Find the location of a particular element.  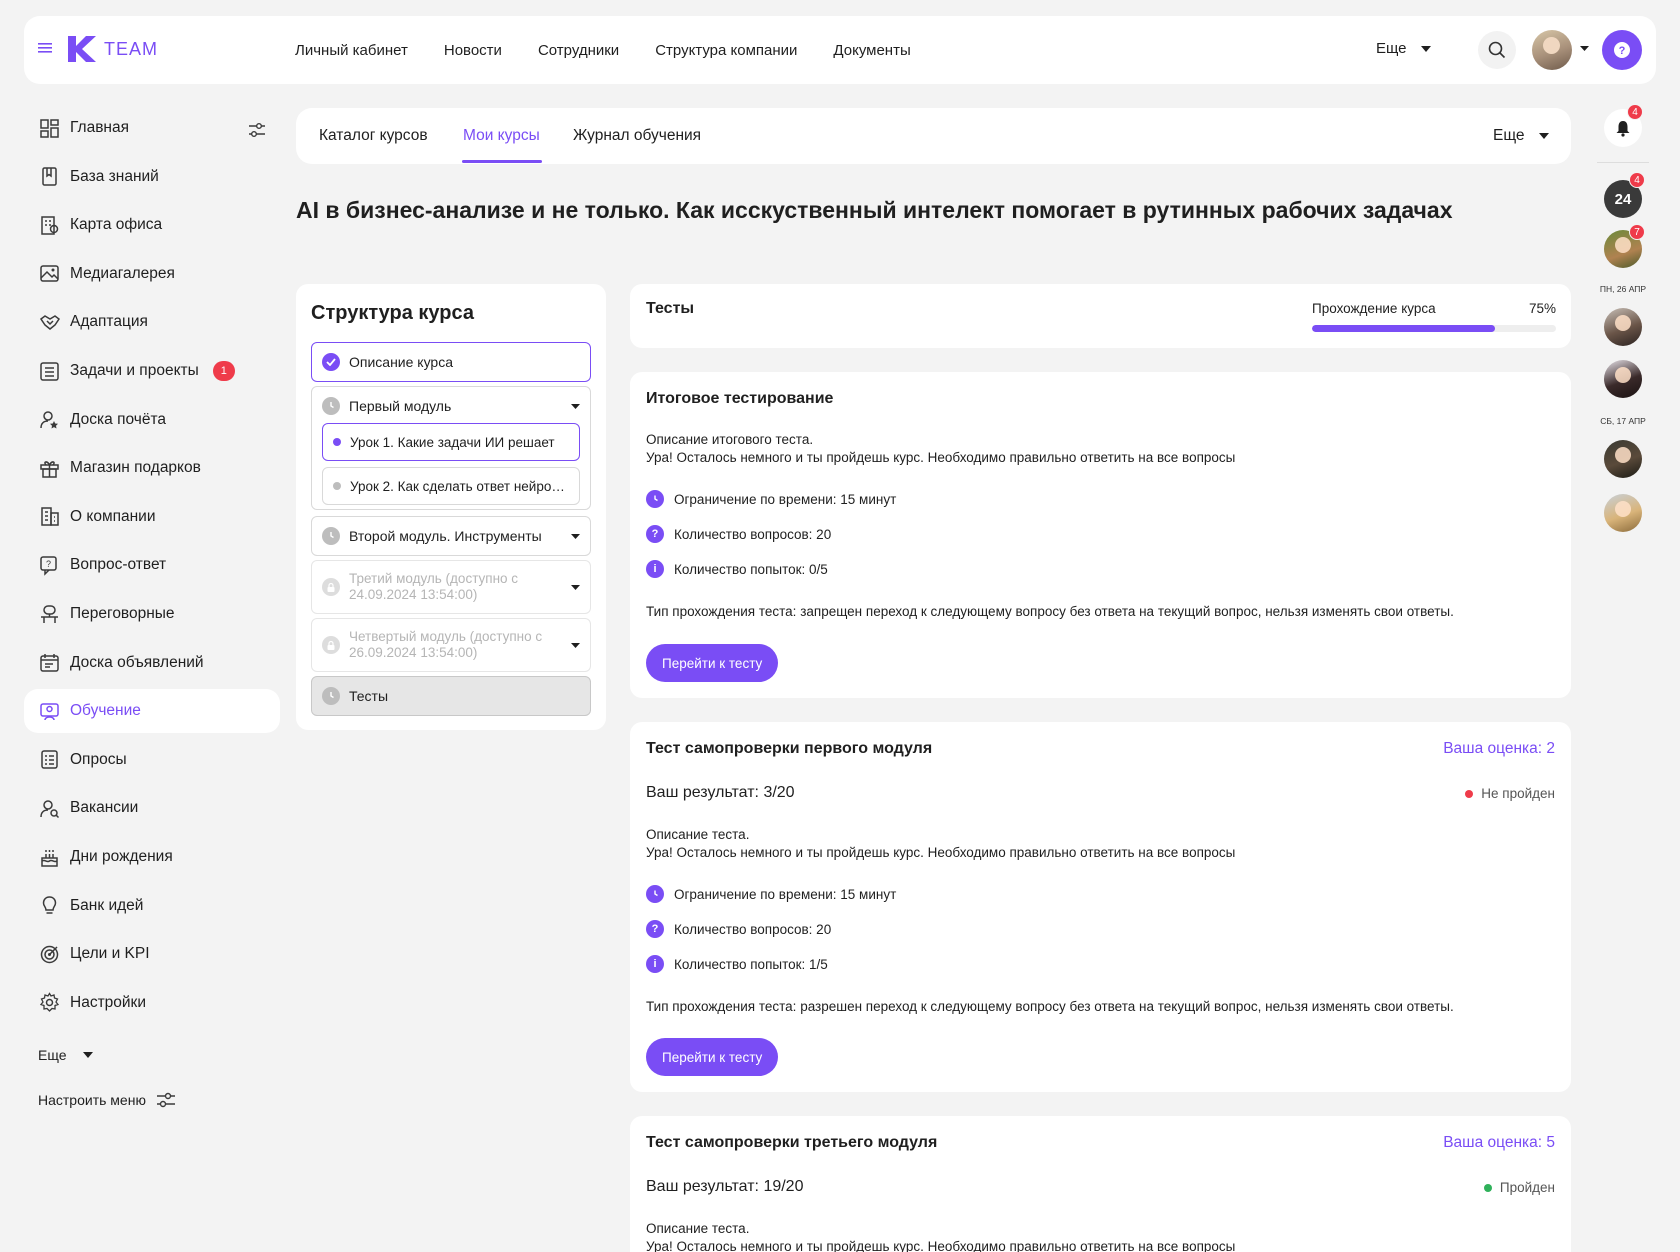

progress-label: Прохождение курса is located at coordinates (1374, 308).